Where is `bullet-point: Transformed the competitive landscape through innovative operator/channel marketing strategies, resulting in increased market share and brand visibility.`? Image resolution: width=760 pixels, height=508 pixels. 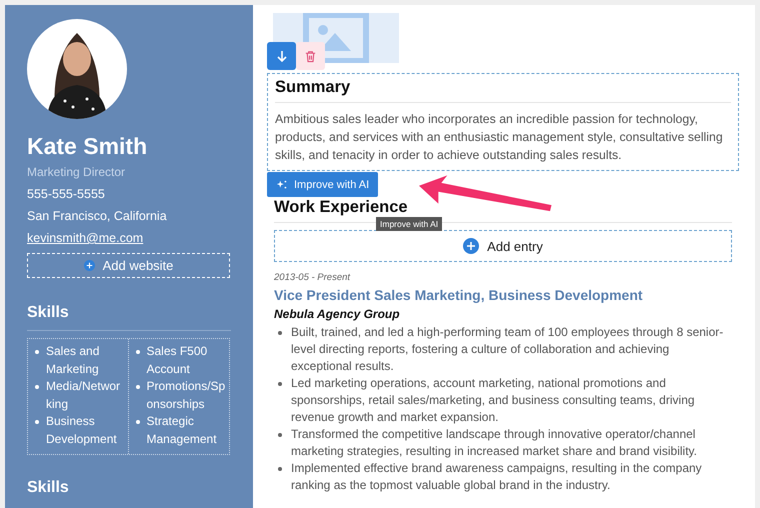 bullet-point: Transformed the competitive landscape through innovative operator/channel marketing strategies, resulting in increased market share and brand visibility. is located at coordinates (494, 443).